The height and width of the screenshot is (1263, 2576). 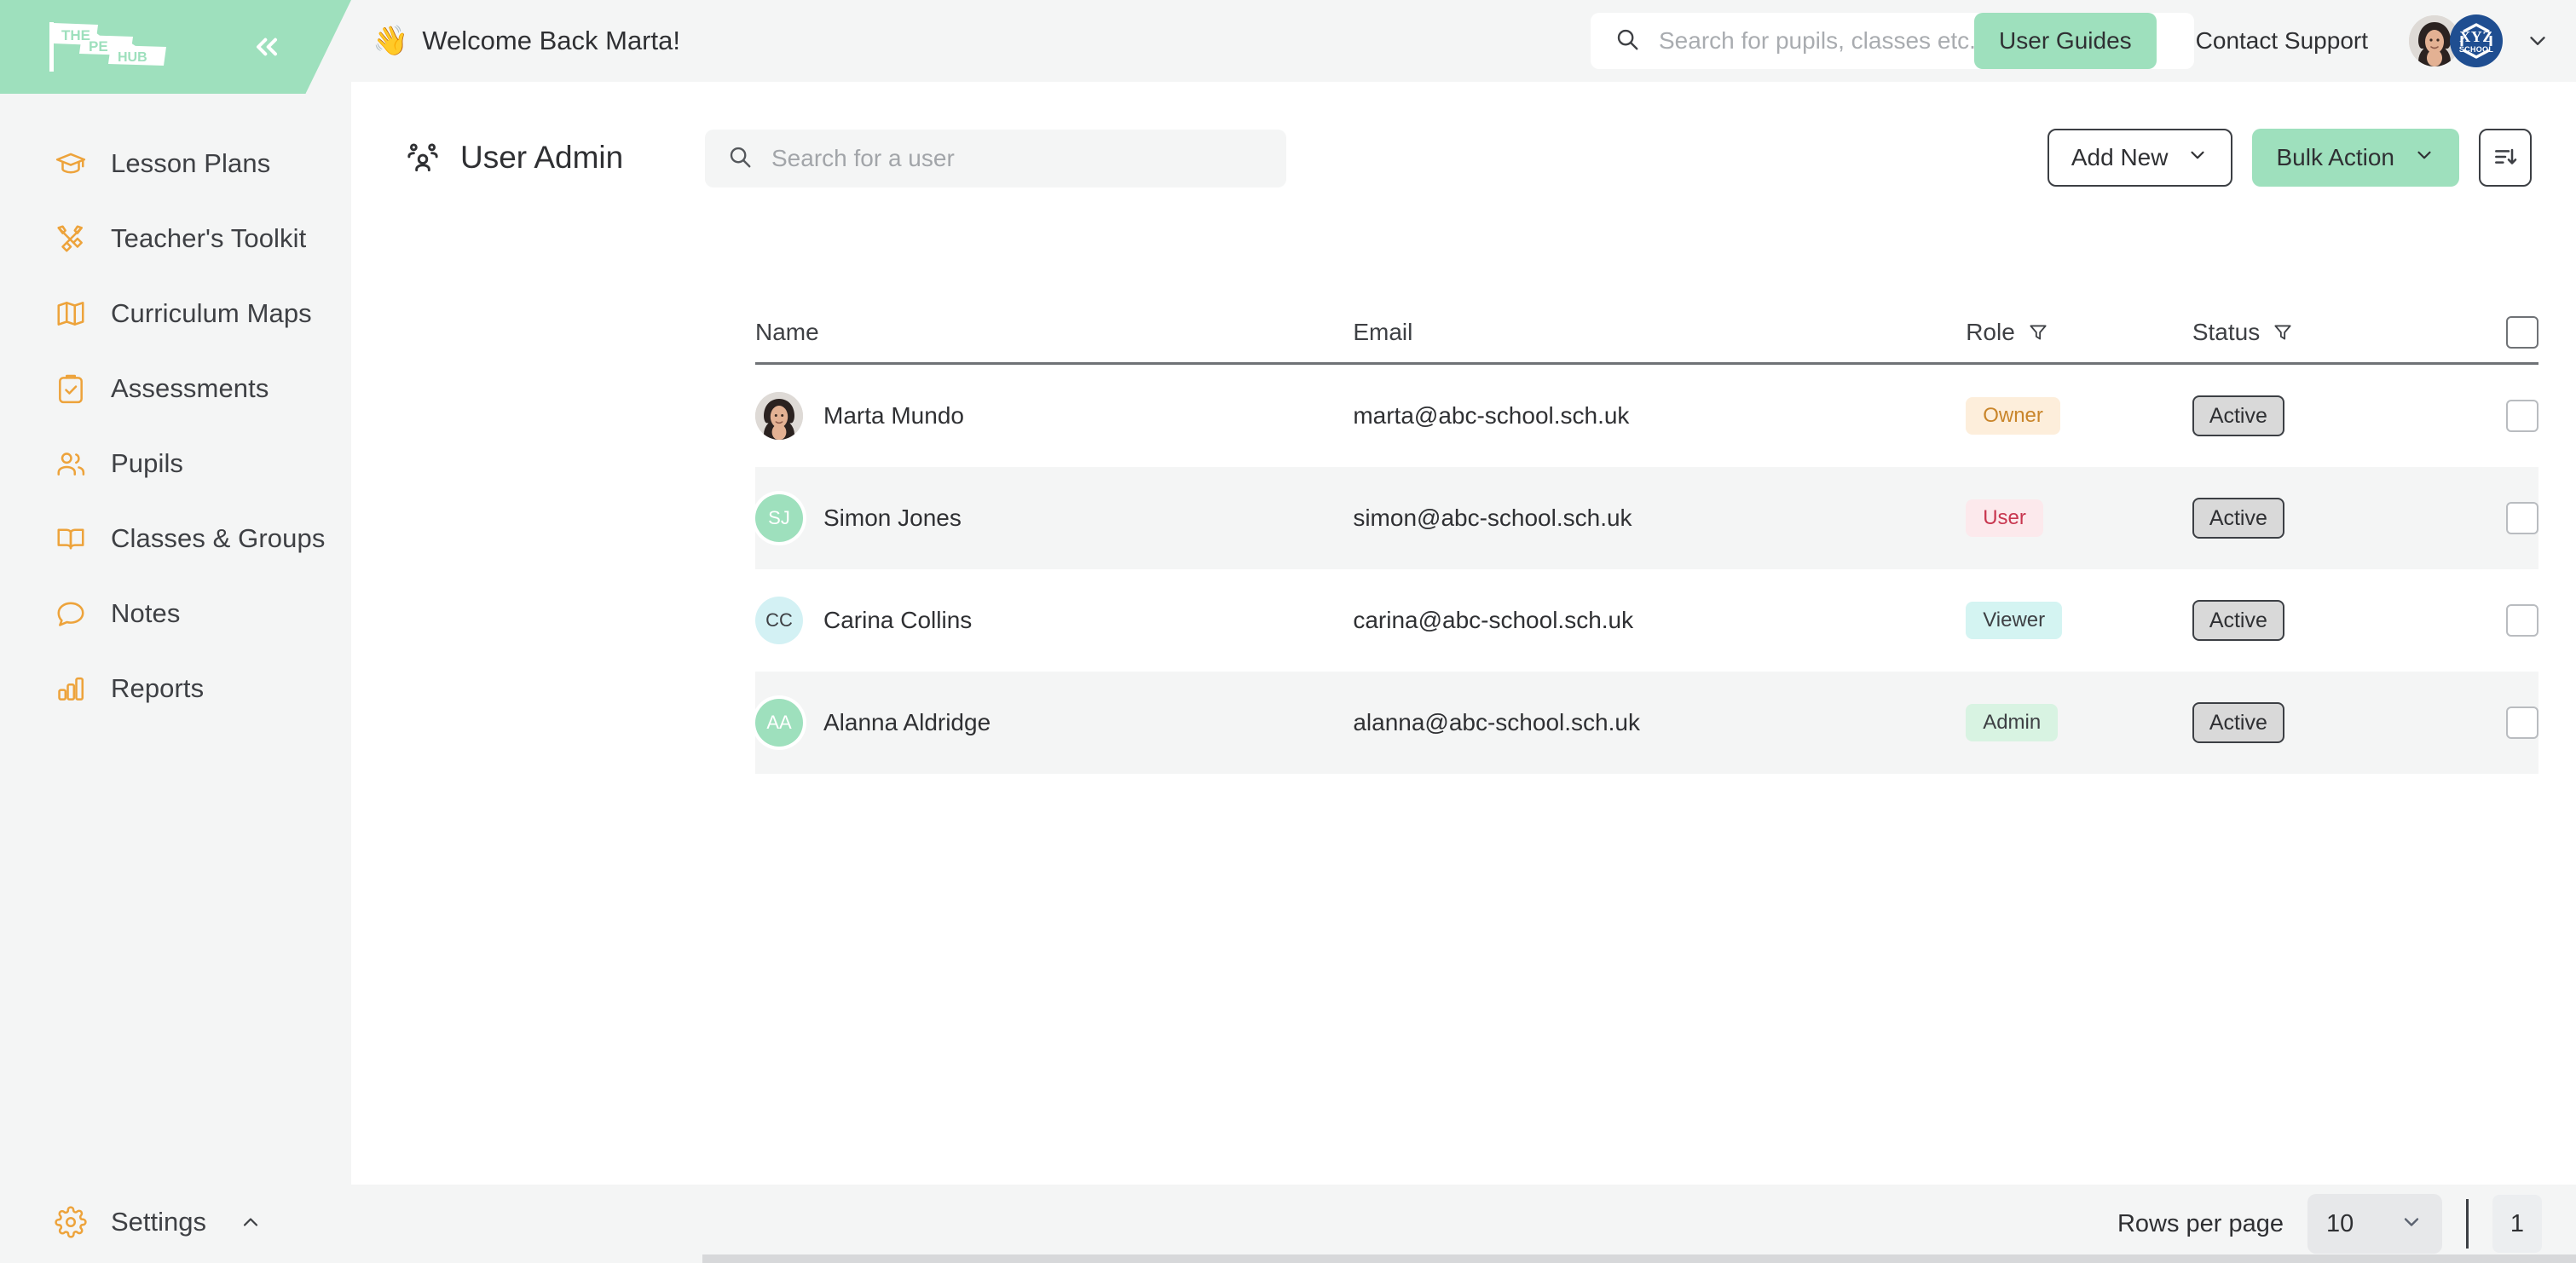 I want to click on sidebar-item-lesson-plans: Lesson Plans, so click(x=175, y=163).